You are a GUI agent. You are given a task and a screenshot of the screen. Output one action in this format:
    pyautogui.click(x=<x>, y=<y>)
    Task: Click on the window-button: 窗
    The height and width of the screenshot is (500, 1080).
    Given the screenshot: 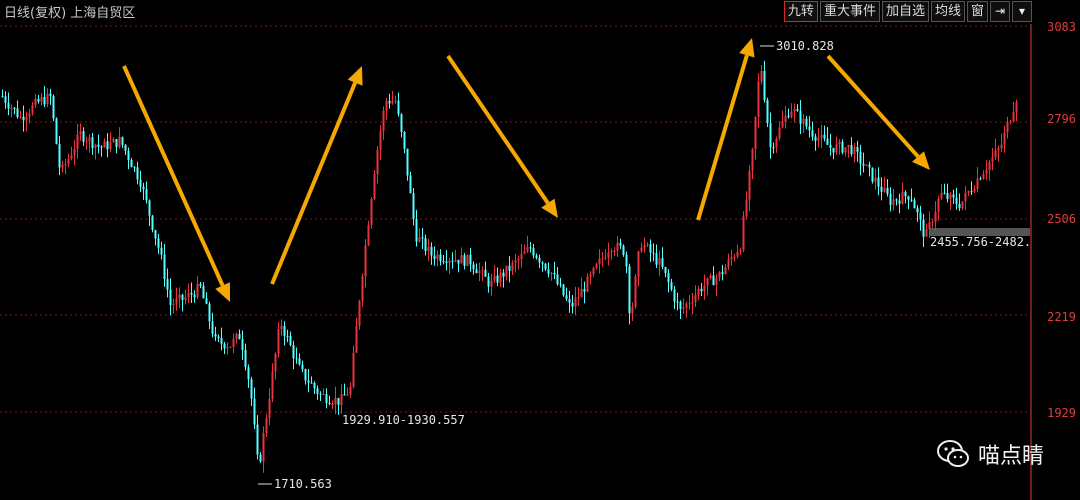 What is the action you would take?
    pyautogui.click(x=977, y=11)
    